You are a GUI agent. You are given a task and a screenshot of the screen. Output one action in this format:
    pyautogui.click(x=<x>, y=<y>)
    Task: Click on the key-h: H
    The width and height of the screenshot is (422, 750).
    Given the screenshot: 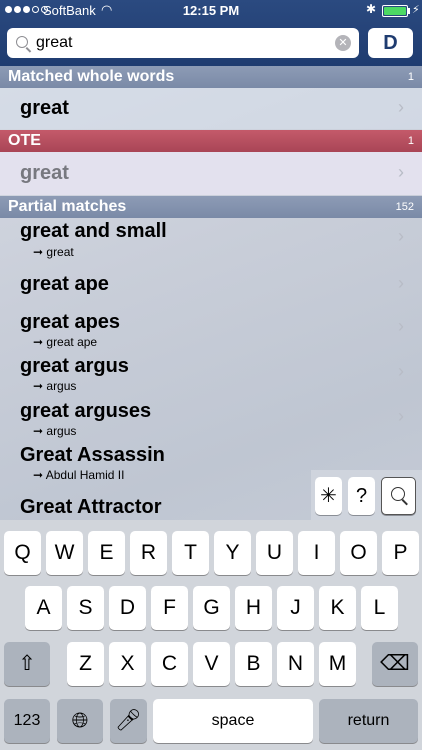 What is the action you would take?
    pyautogui.click(x=253, y=608)
    